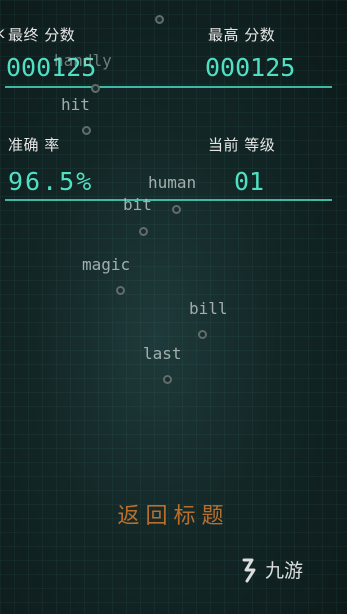  I want to click on floating-word: last, so click(162, 353).